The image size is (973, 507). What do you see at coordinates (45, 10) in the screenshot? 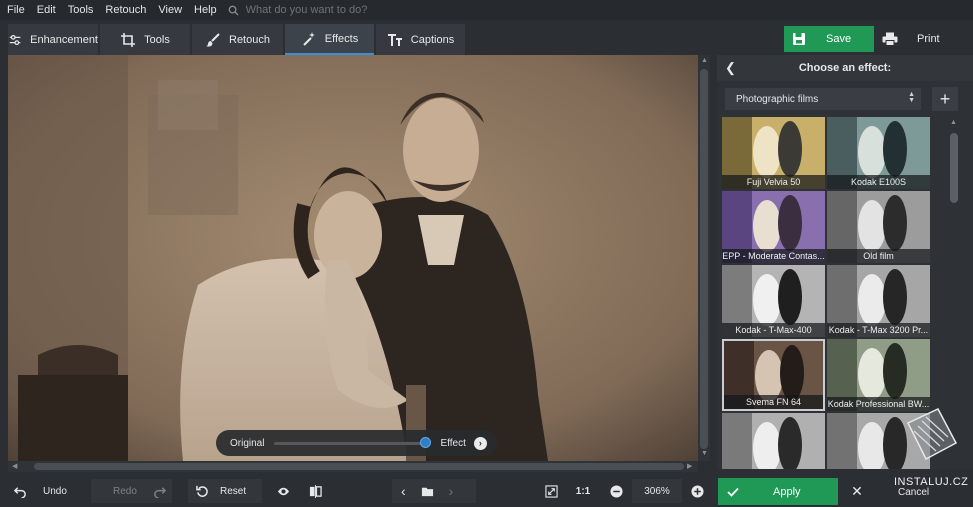
I see `menu-edit: Edit` at bounding box center [45, 10].